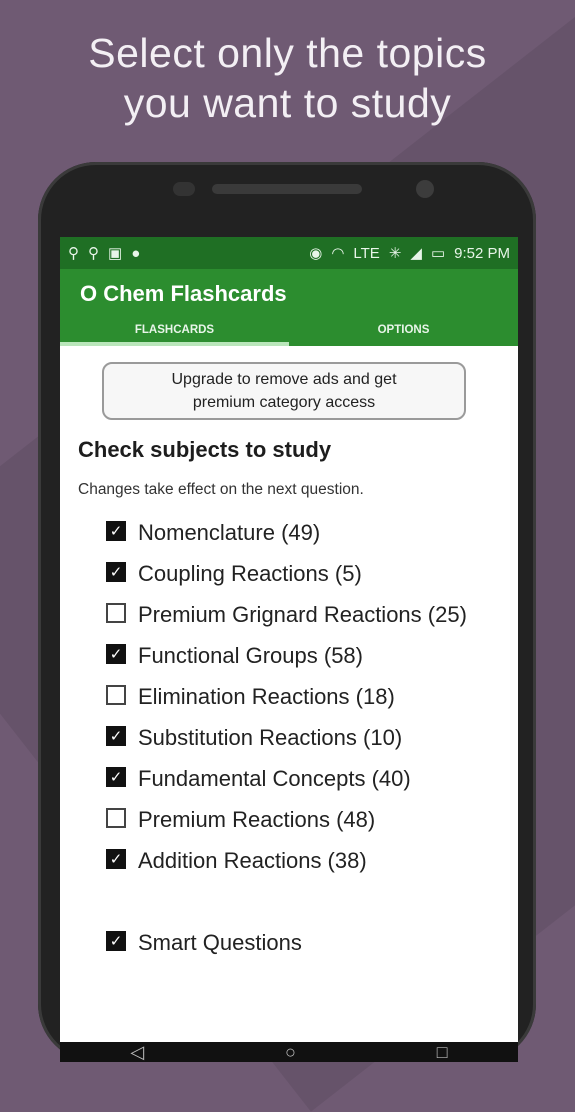 This screenshot has height=1112, width=575. Describe the element at coordinates (184, 189) in the screenshot. I see `proximity-sensor` at that location.